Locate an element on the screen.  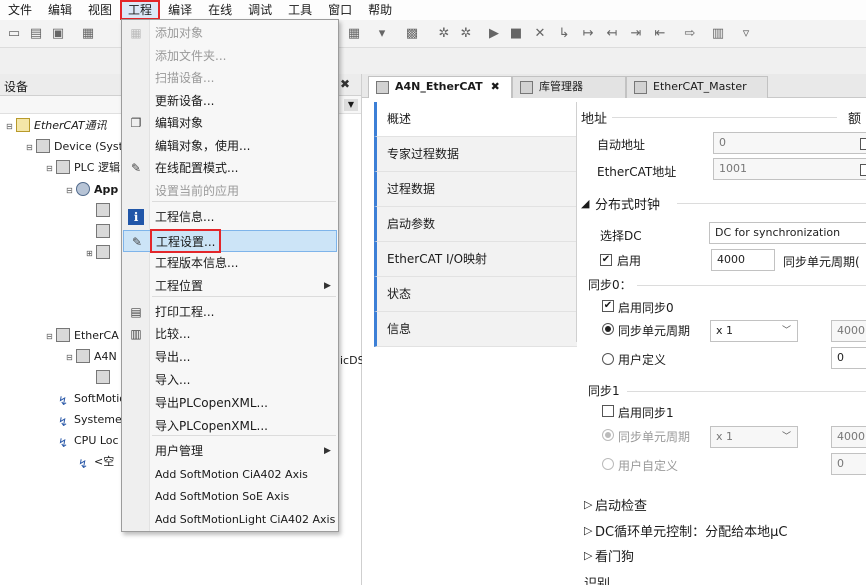
section-identification: 识别 is located at coordinates (597, 579).